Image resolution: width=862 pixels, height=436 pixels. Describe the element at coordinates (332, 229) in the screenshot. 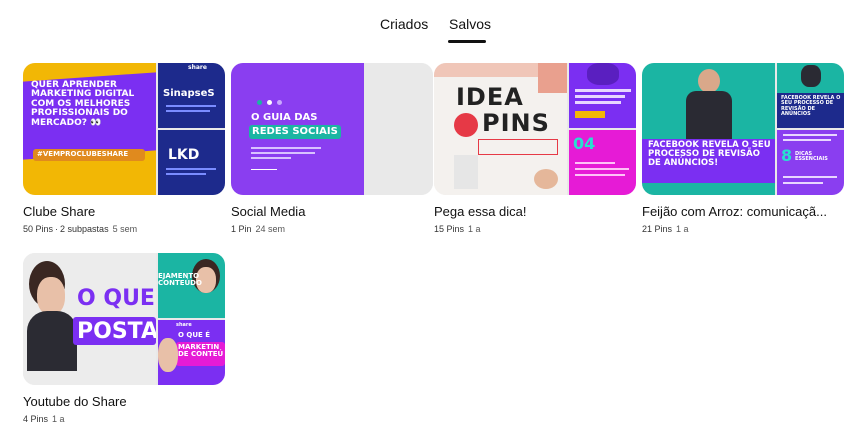

I see `board-meta: 1 Pin 24 sem` at that location.